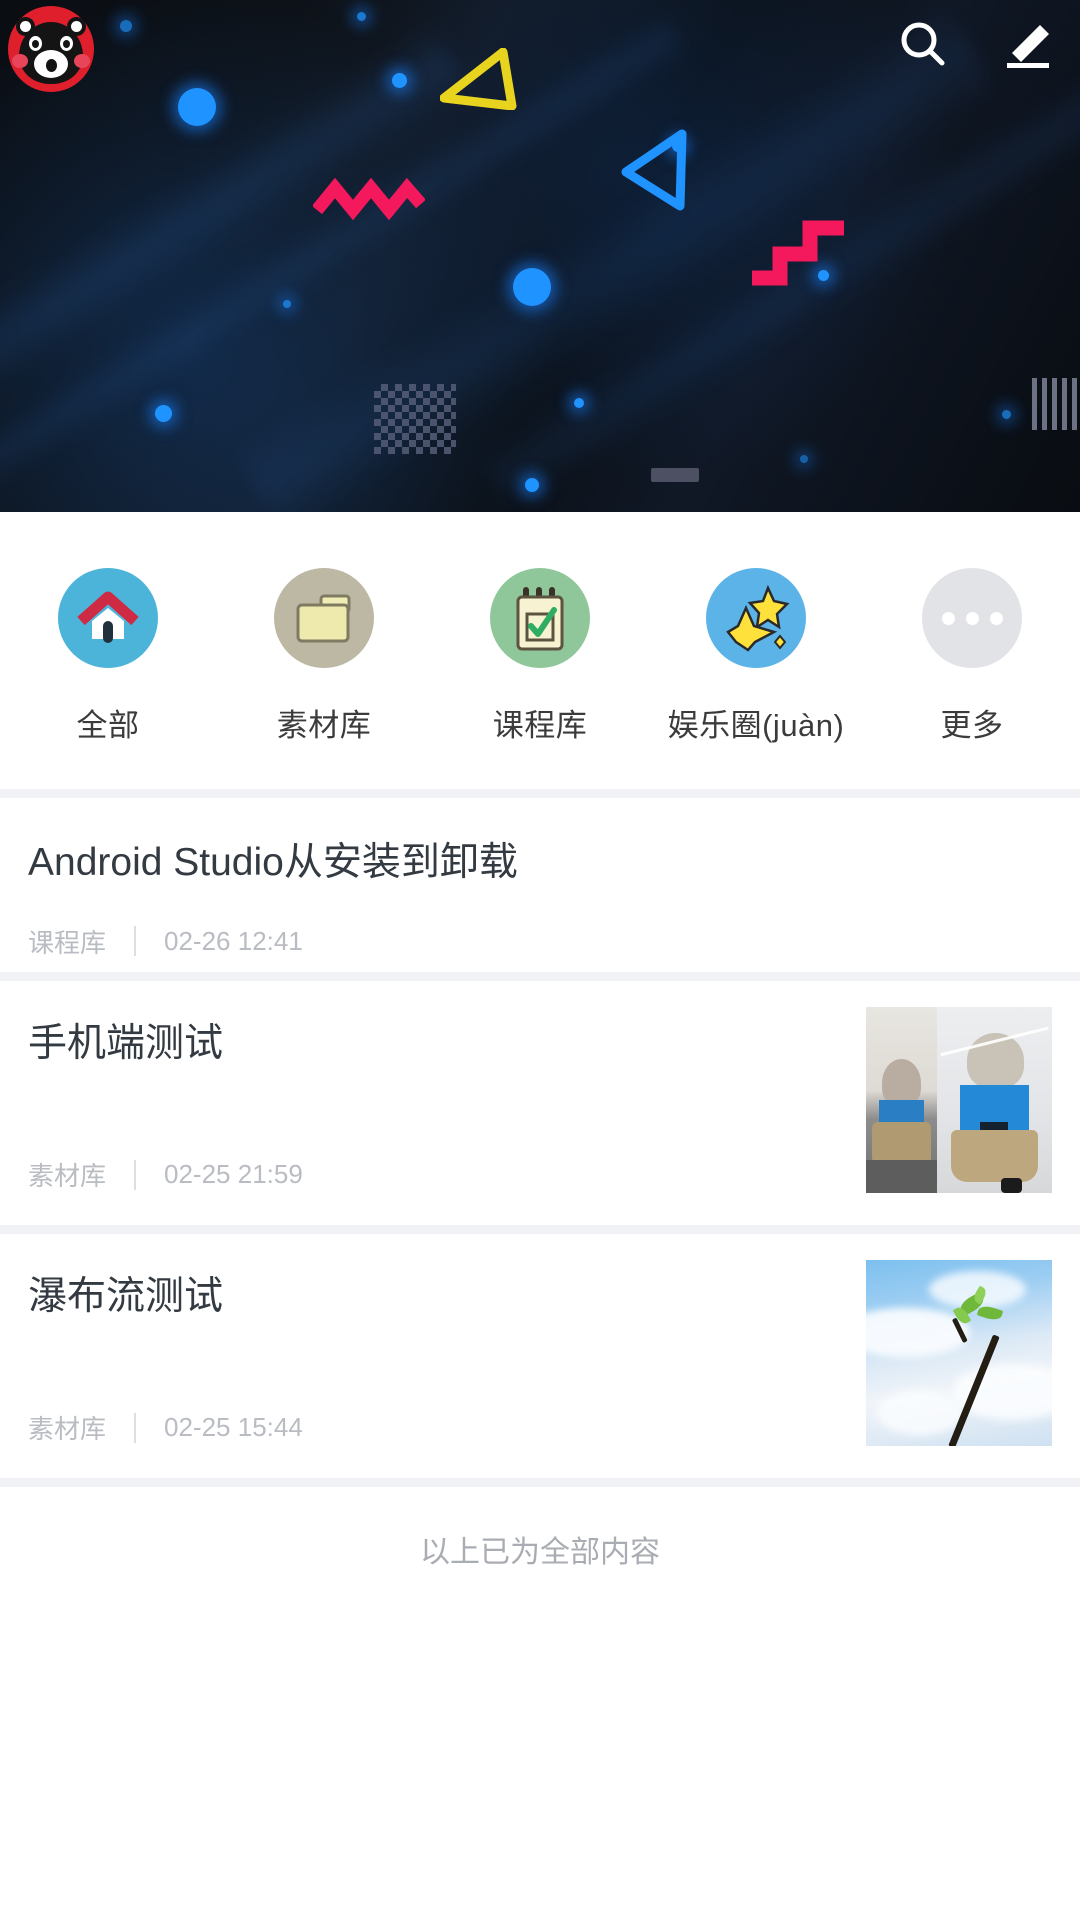  I want to click on gray-plate-shape, so click(675, 475).